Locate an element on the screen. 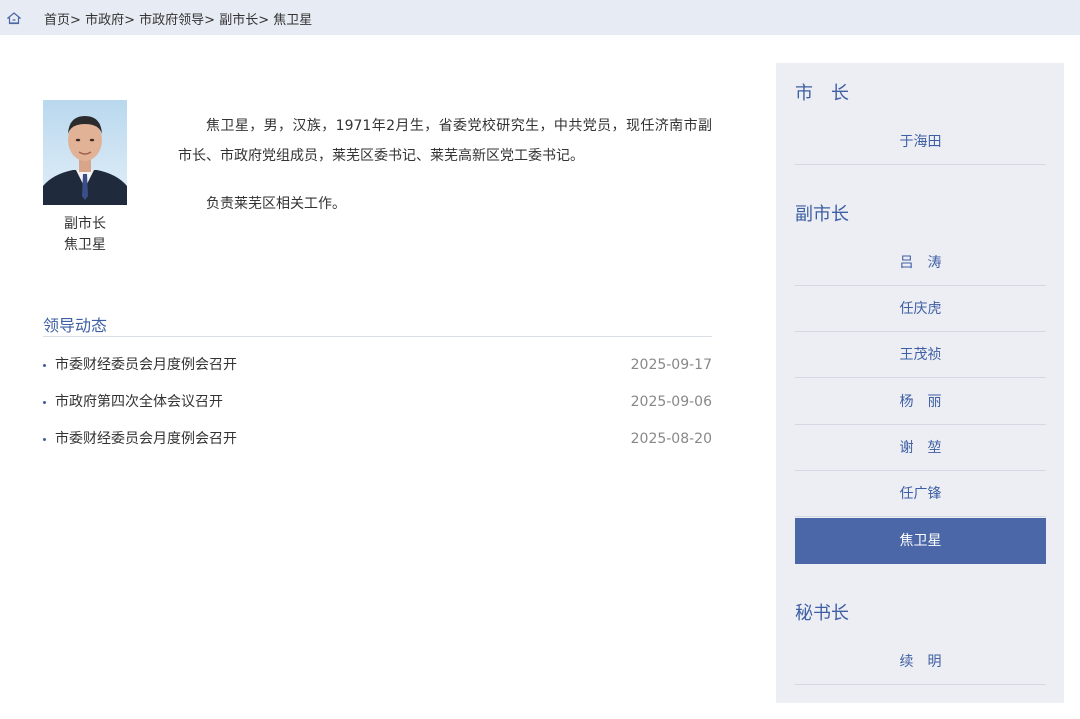  breadcrumb: 首页> 市政府> 市政府领导> 副市长> 焦卫星 is located at coordinates (178, 18).